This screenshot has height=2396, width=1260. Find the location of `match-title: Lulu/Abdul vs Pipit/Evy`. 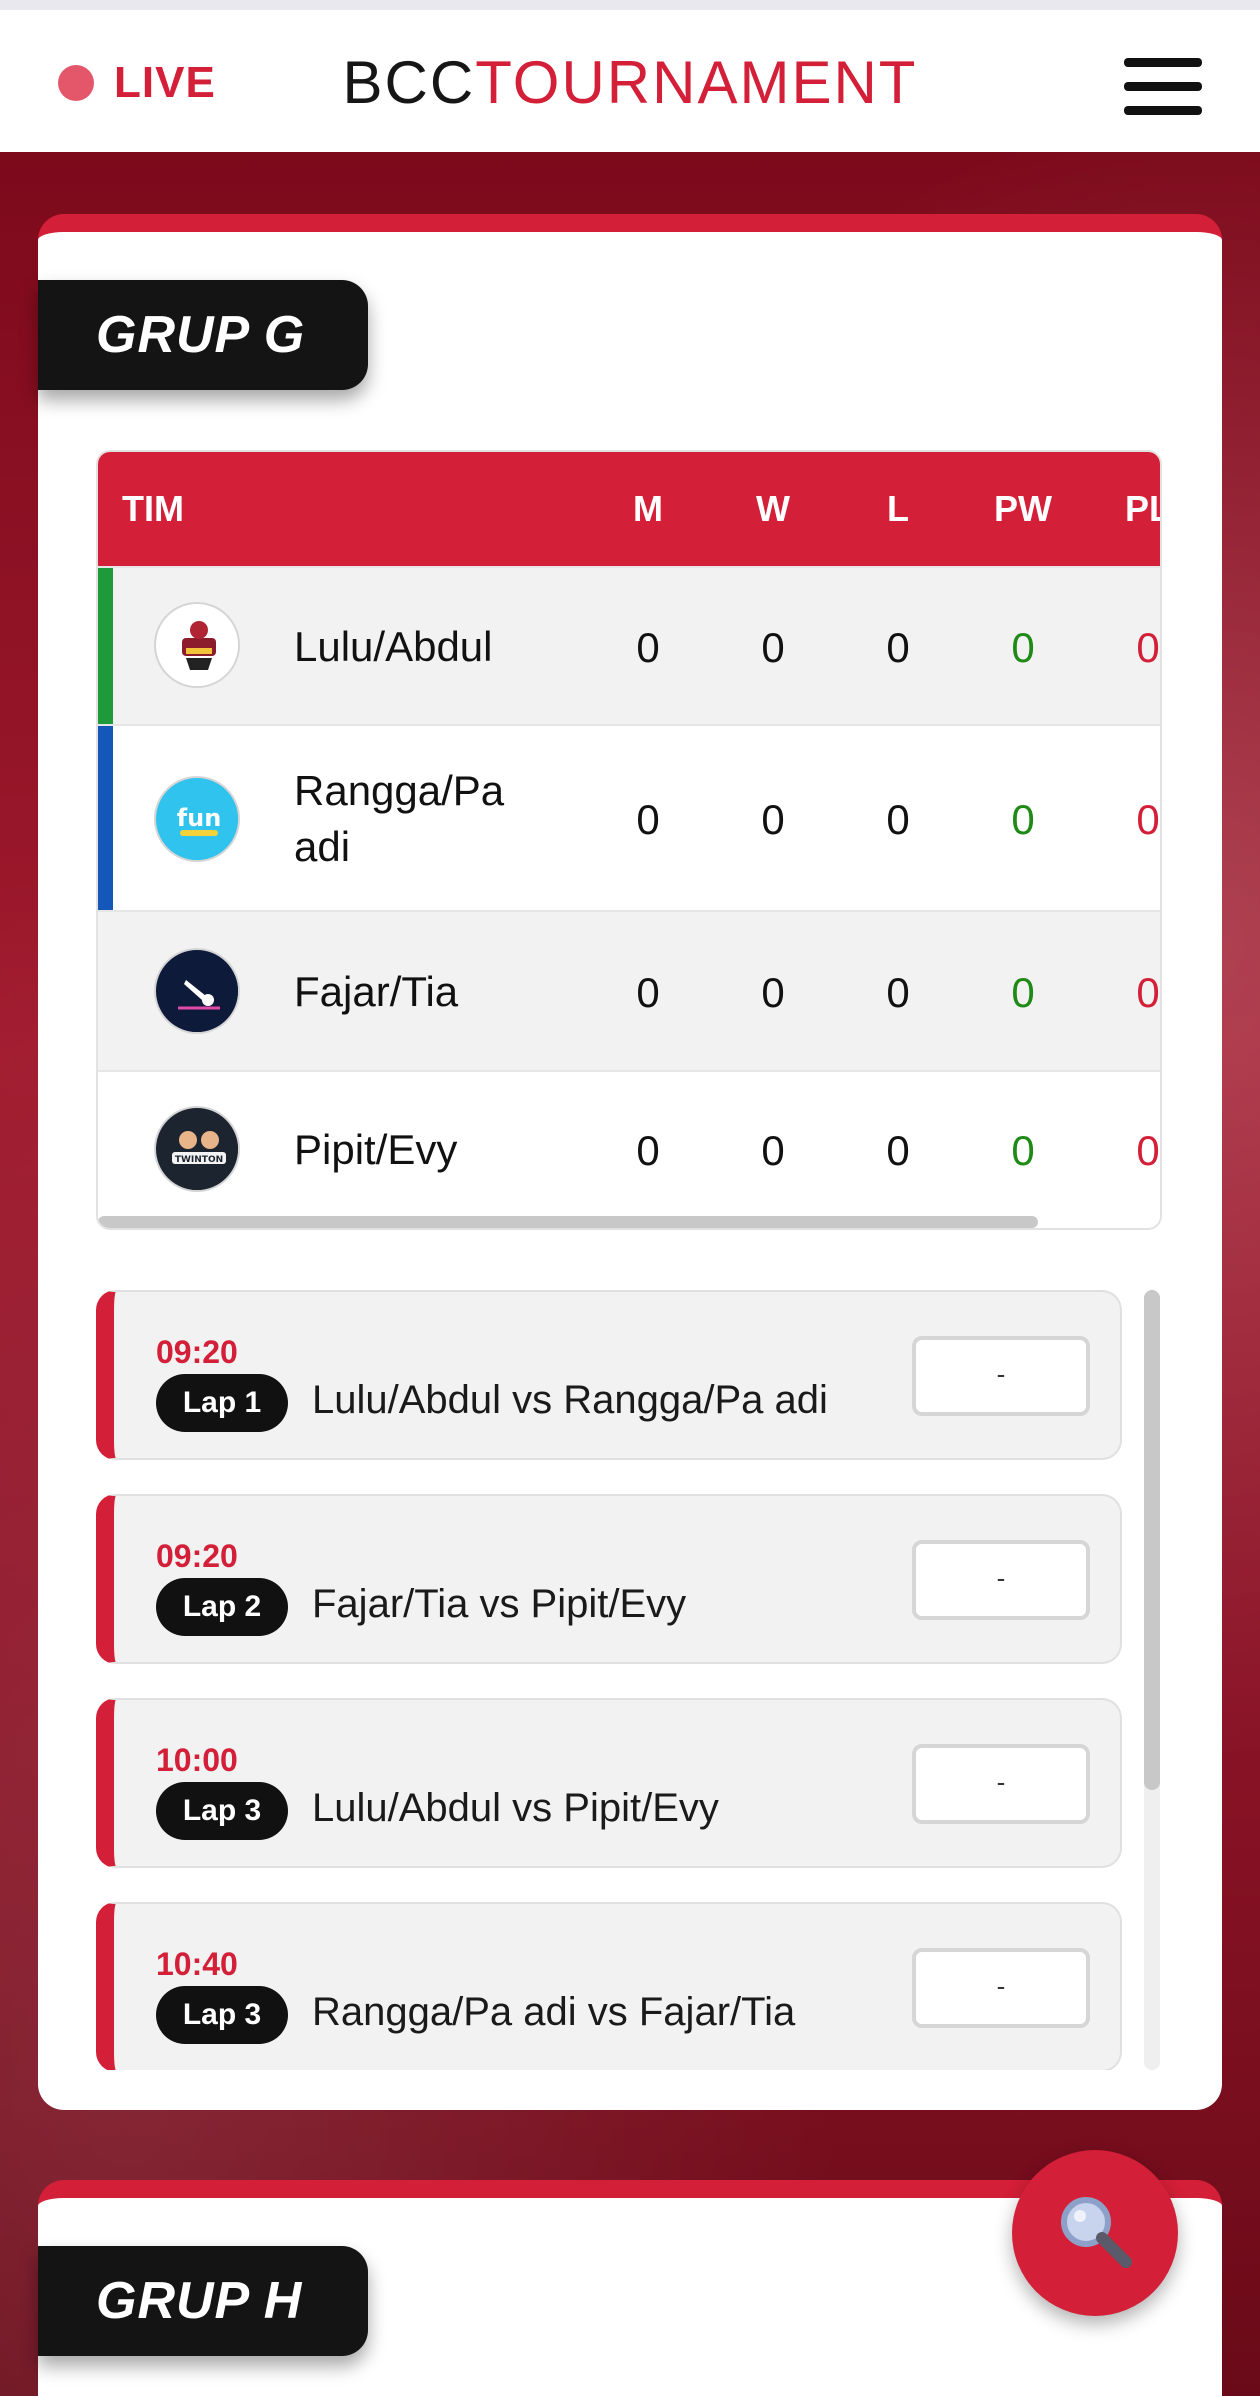

match-title: Lulu/Abdul vs Pipit/Evy is located at coordinates (515, 1808).